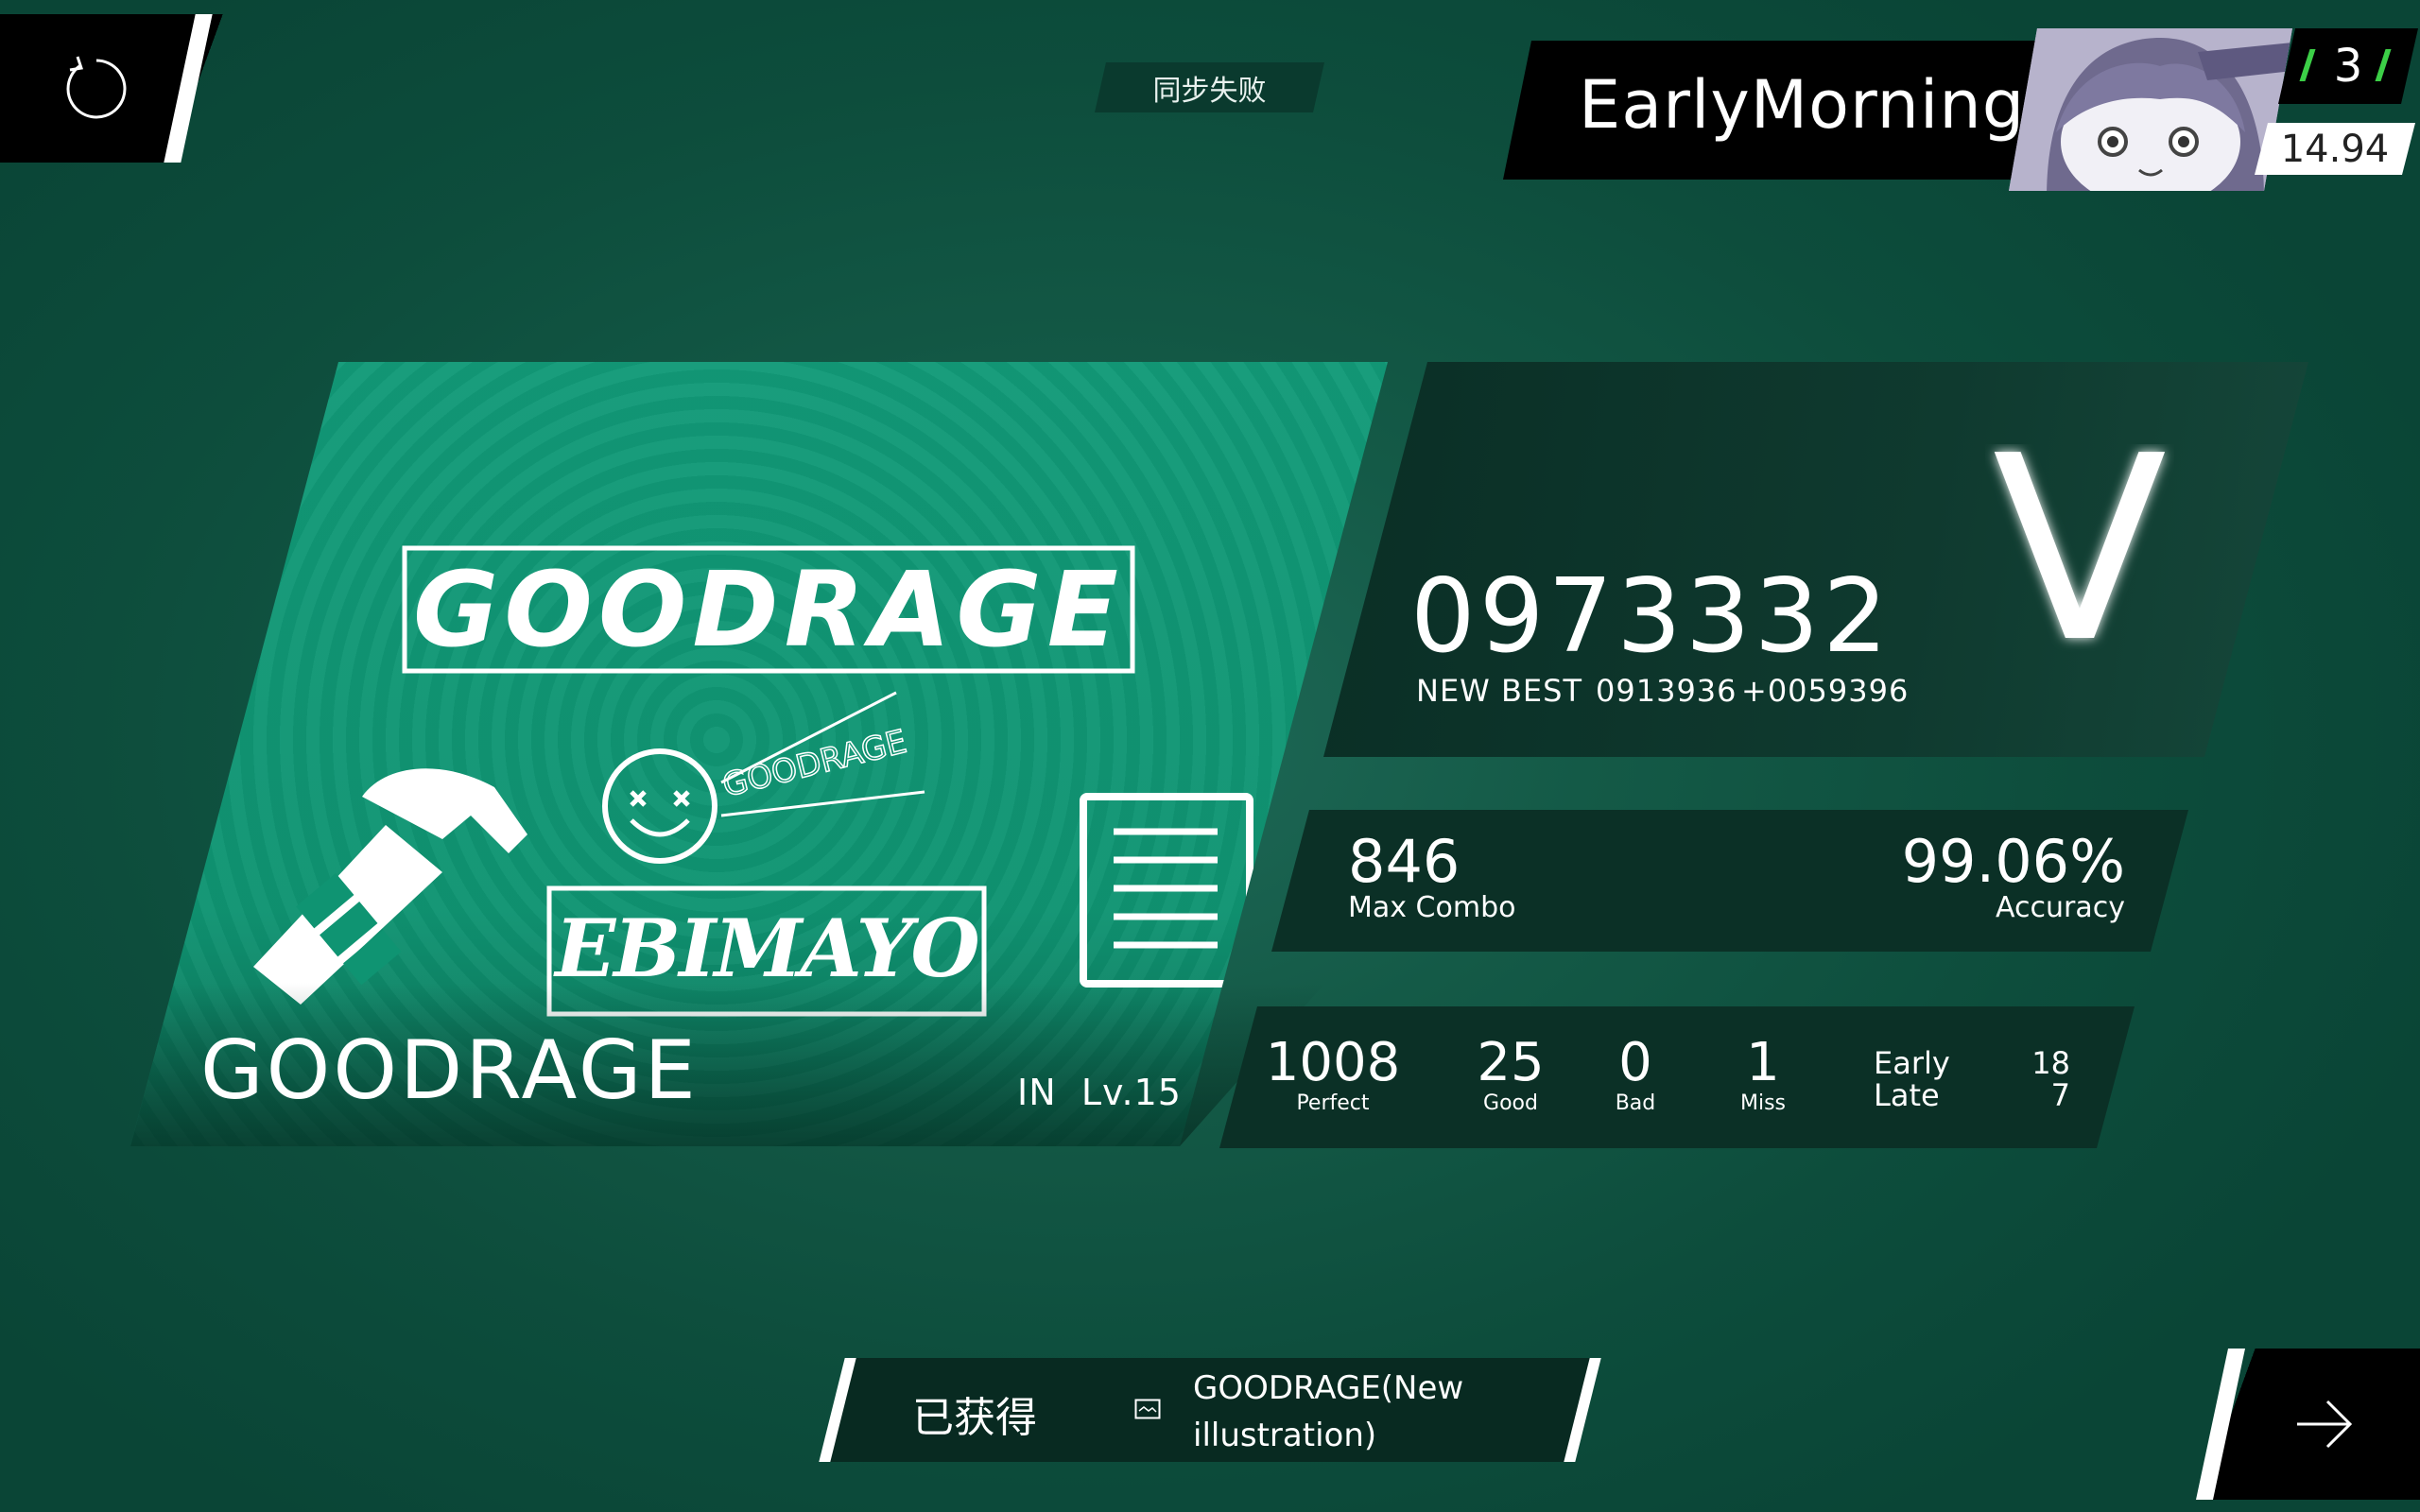 The width and height of the screenshot is (2420, 1512). I want to click on score-delta: +0059396, so click(1825, 691).